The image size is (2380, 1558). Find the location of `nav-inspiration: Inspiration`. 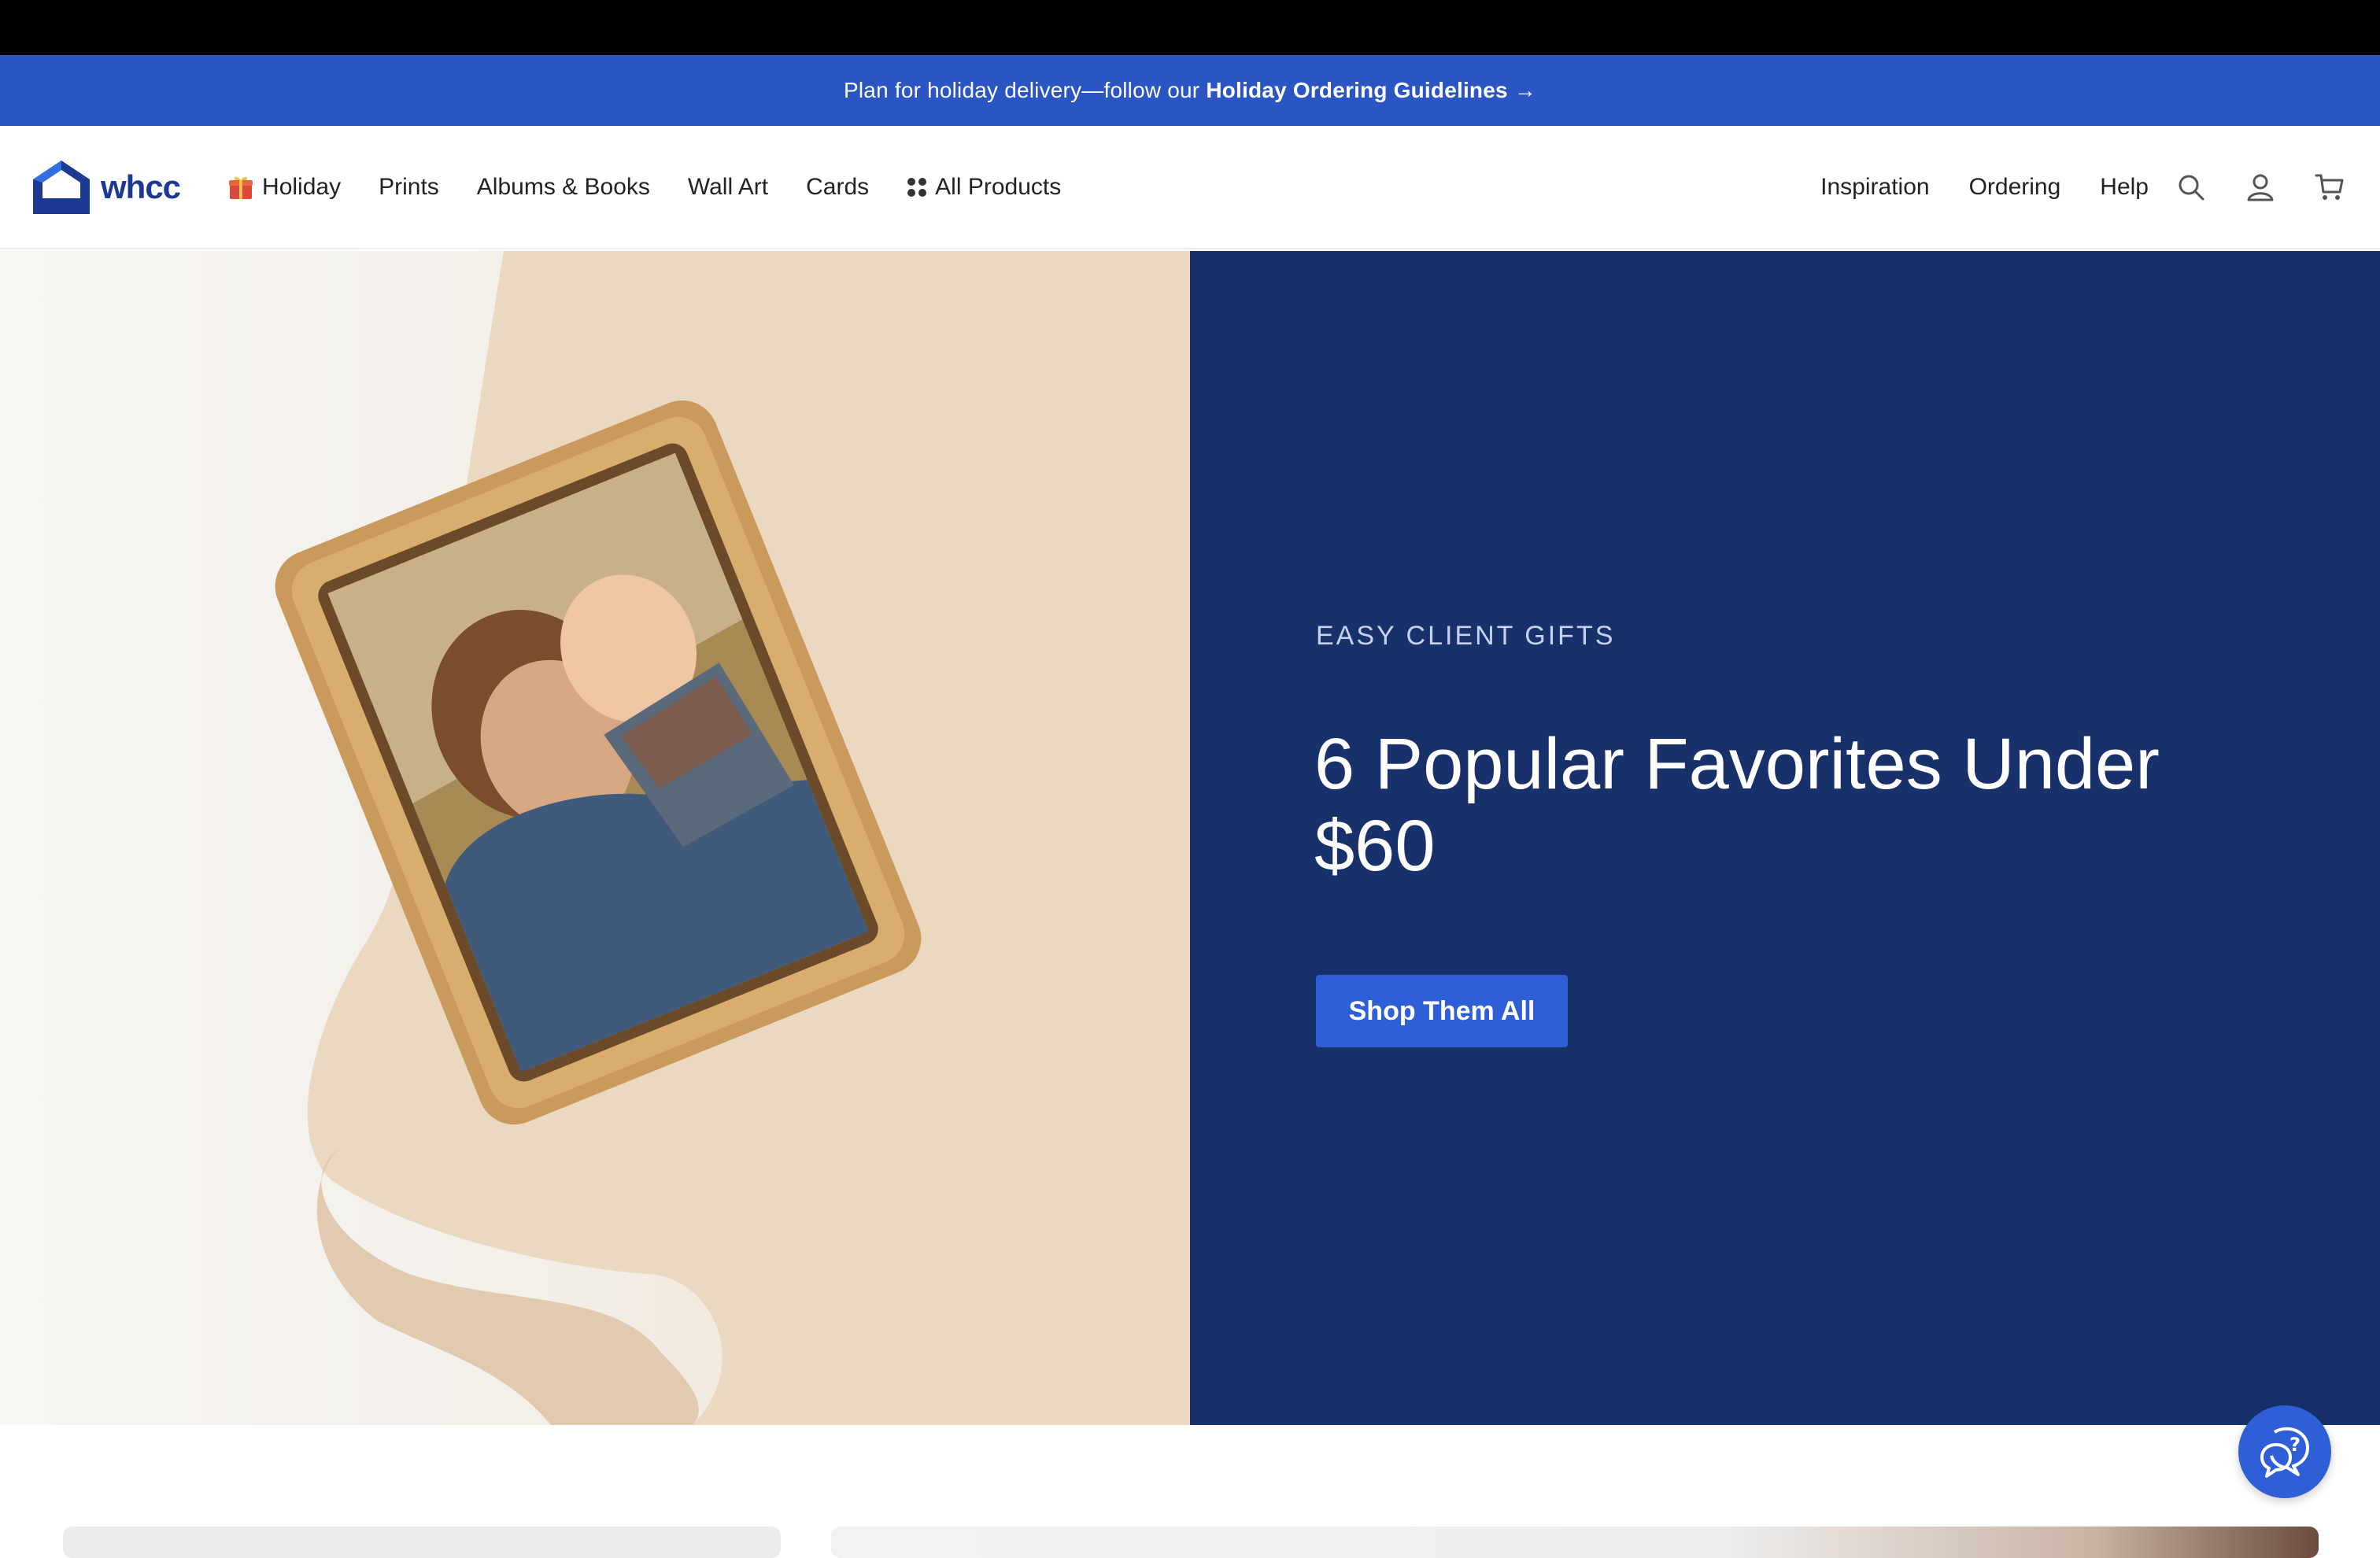

nav-inspiration: Inspiration is located at coordinates (1874, 187).